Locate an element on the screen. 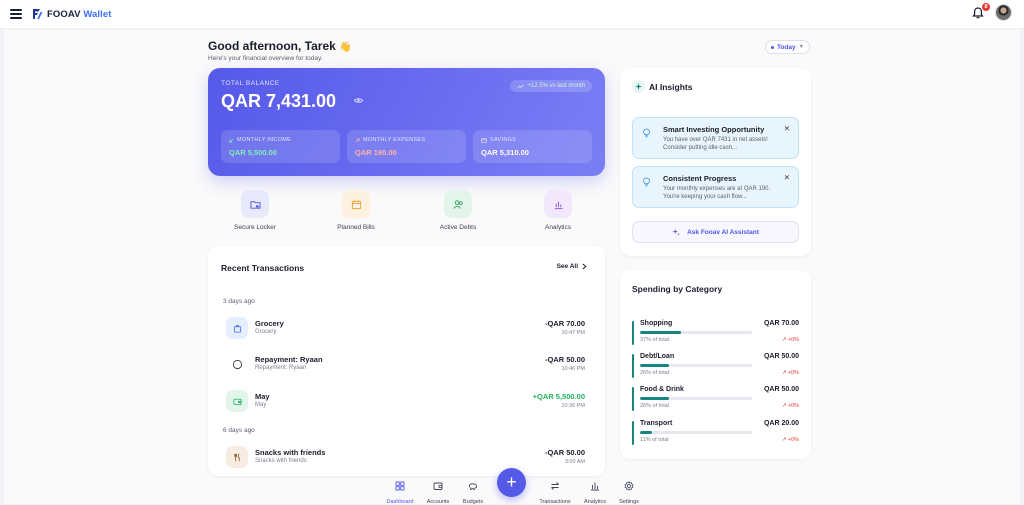 This screenshot has width=1024, height=505. transaction-time: 10:36 PM is located at coordinates (573, 406).